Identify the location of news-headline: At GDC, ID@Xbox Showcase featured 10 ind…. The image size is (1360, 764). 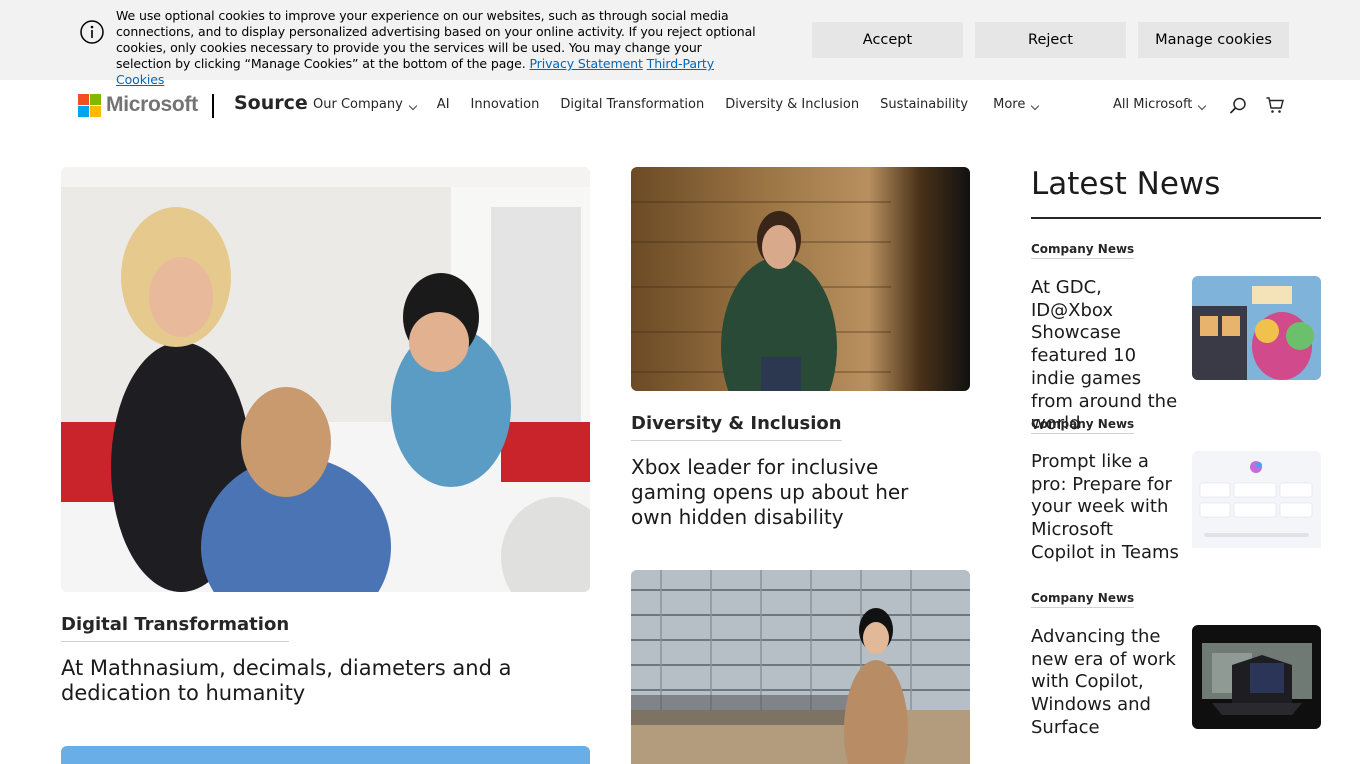
(1106, 356).